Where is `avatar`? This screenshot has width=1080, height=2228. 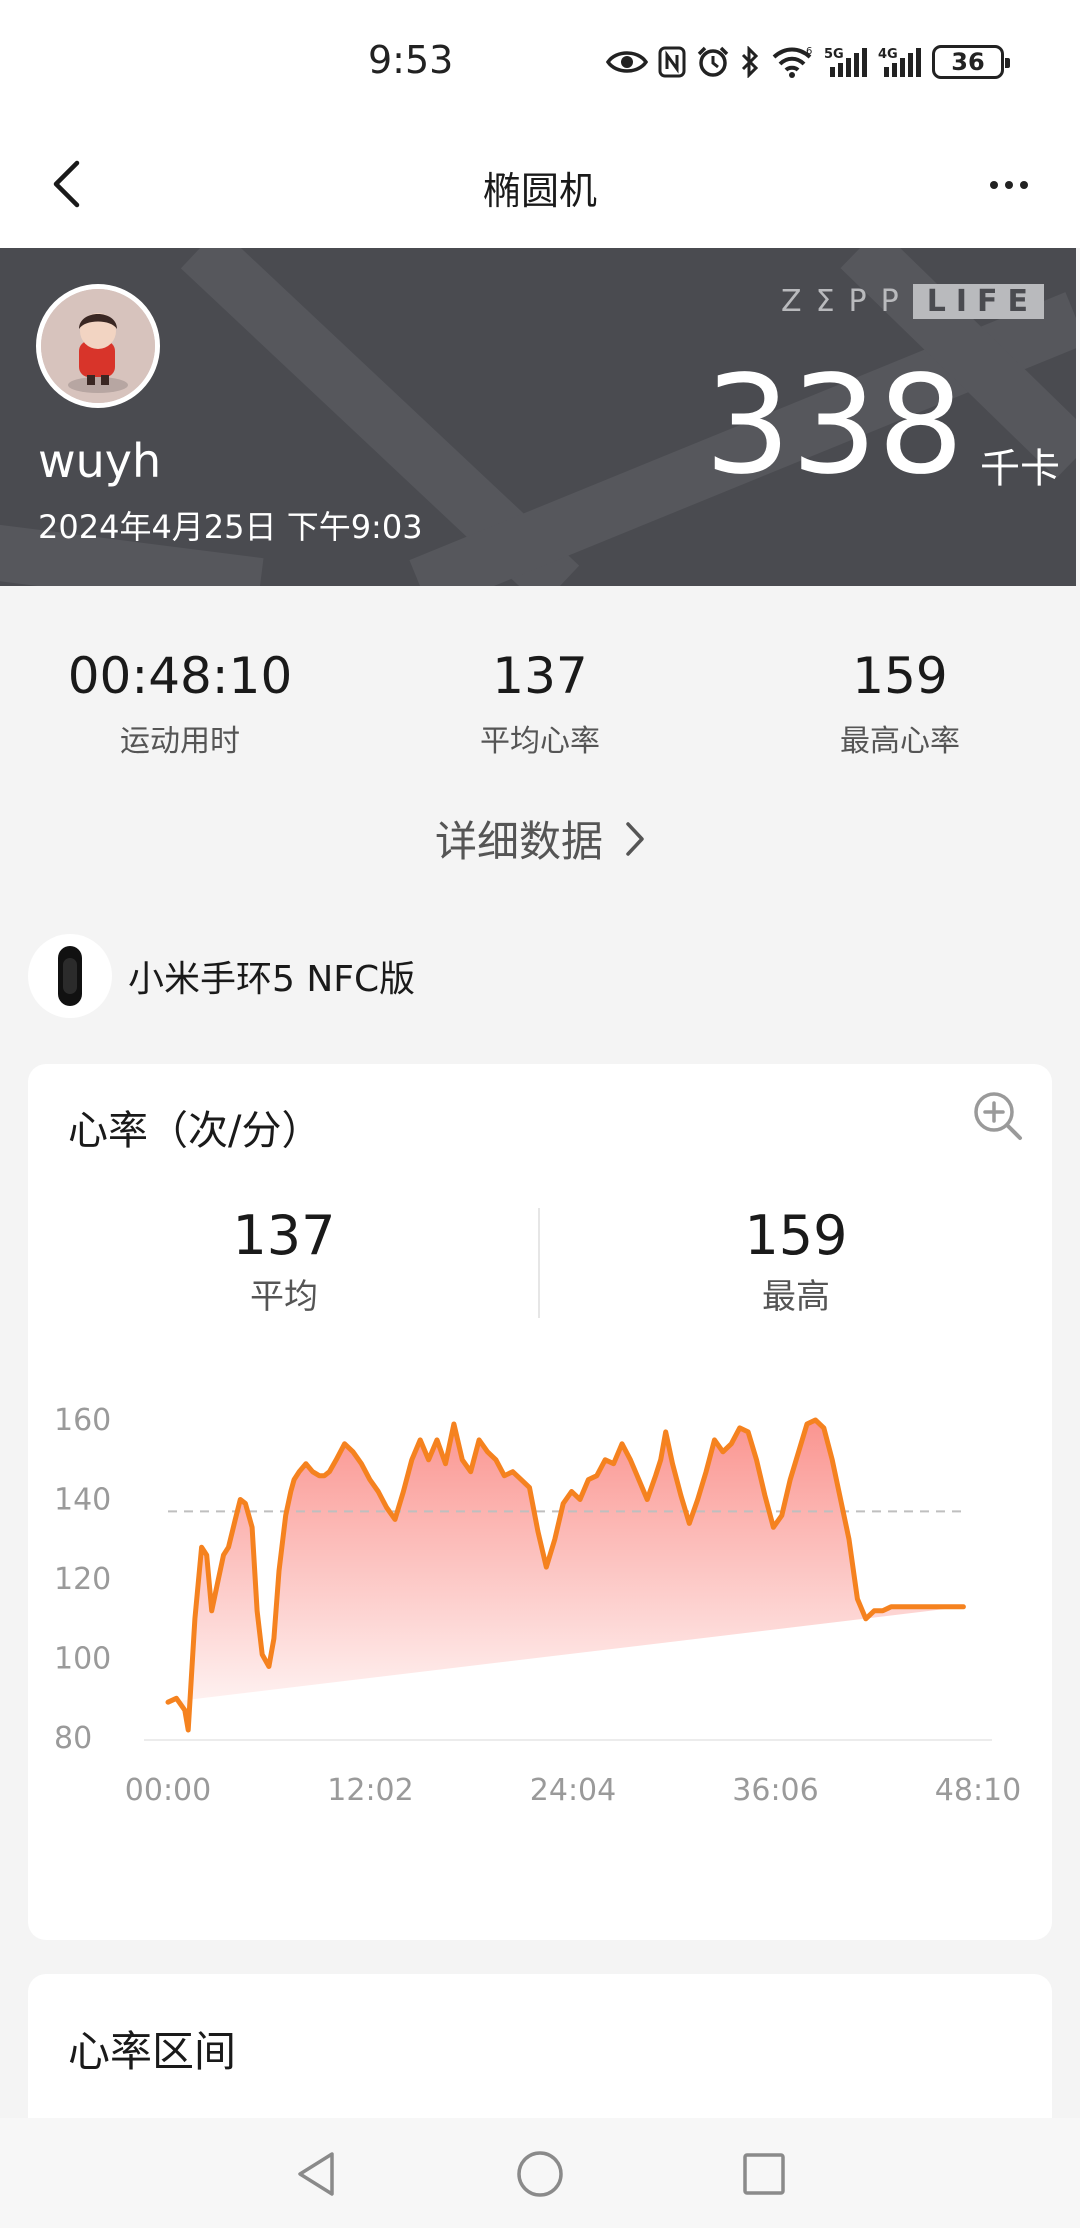
avatar is located at coordinates (98, 346).